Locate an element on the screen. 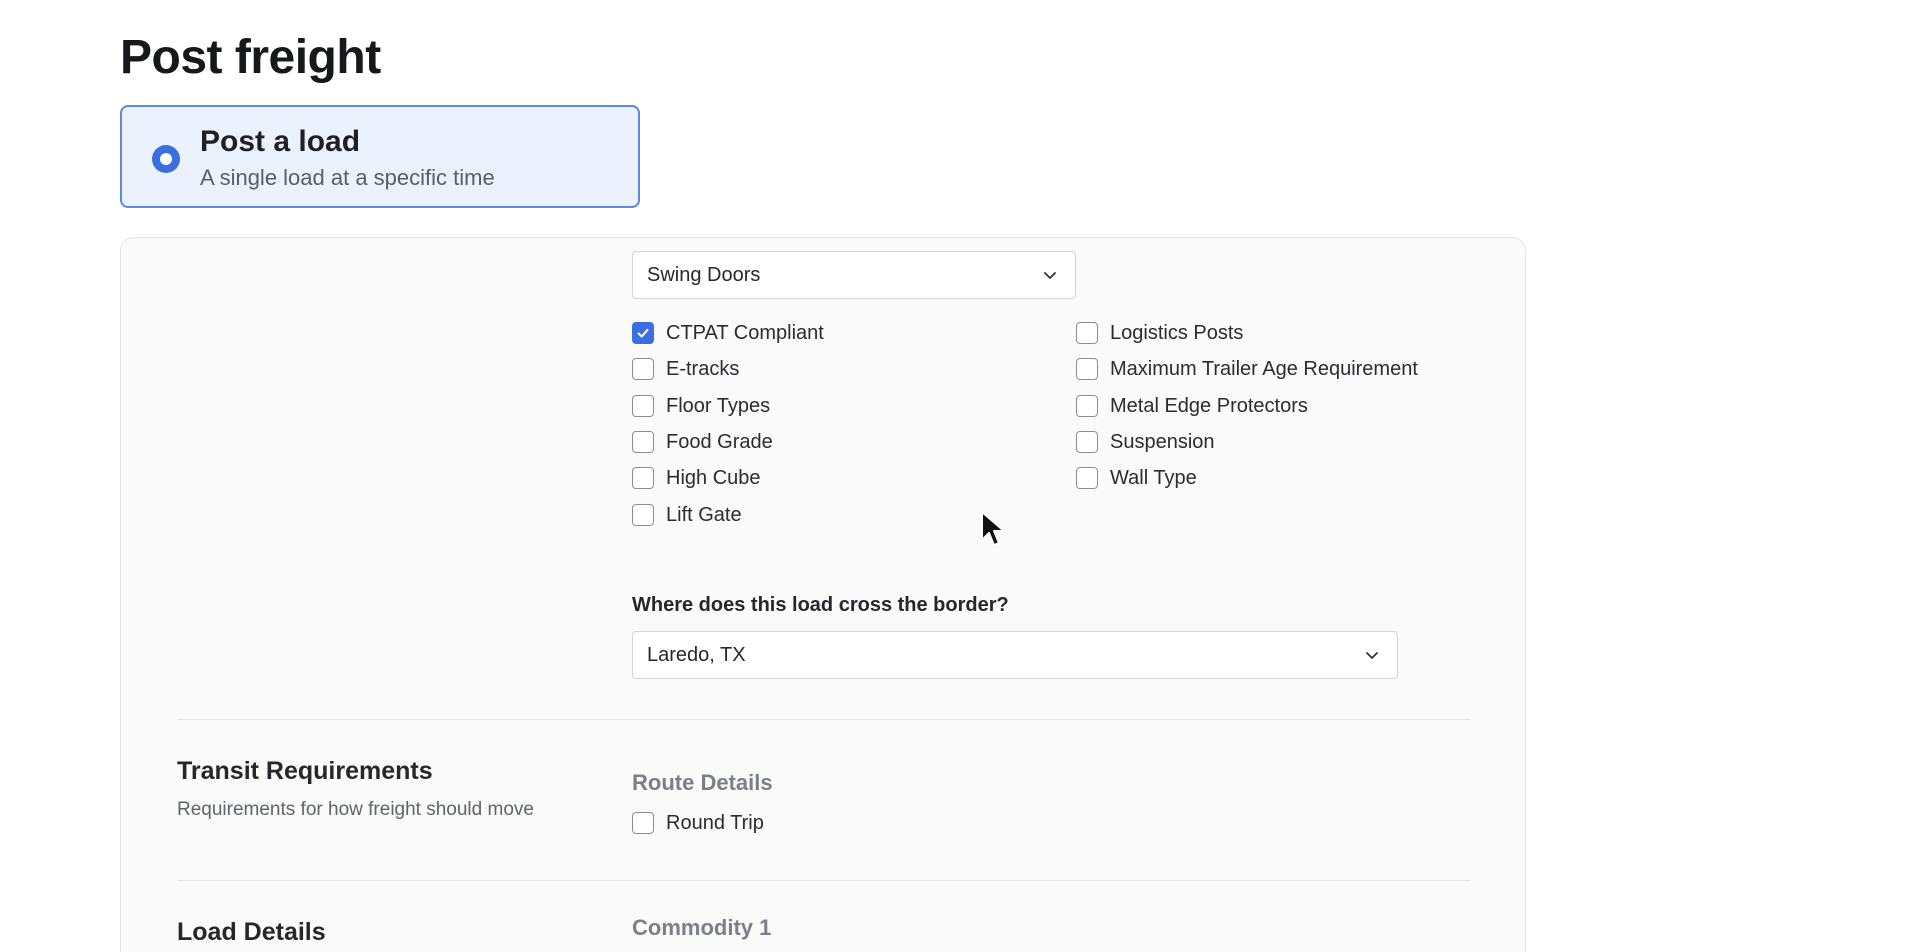 This screenshot has width=1920, height=952. option-subtitle: A single load at a specific time is located at coordinates (347, 177).